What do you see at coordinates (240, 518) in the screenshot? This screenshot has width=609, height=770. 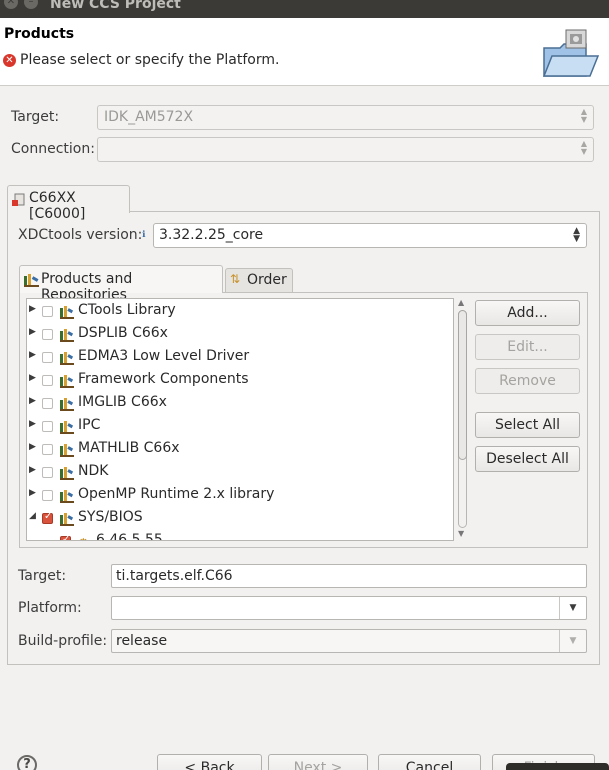 I see `tree-item: ◢SYS/BIOS` at bounding box center [240, 518].